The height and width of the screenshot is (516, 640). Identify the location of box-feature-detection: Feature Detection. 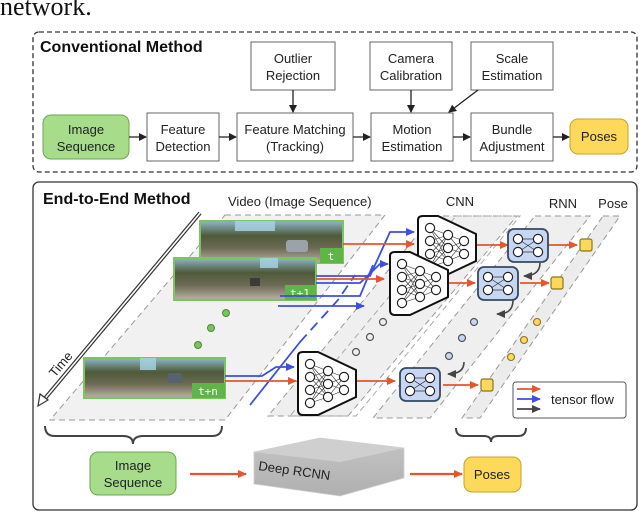
(183, 137).